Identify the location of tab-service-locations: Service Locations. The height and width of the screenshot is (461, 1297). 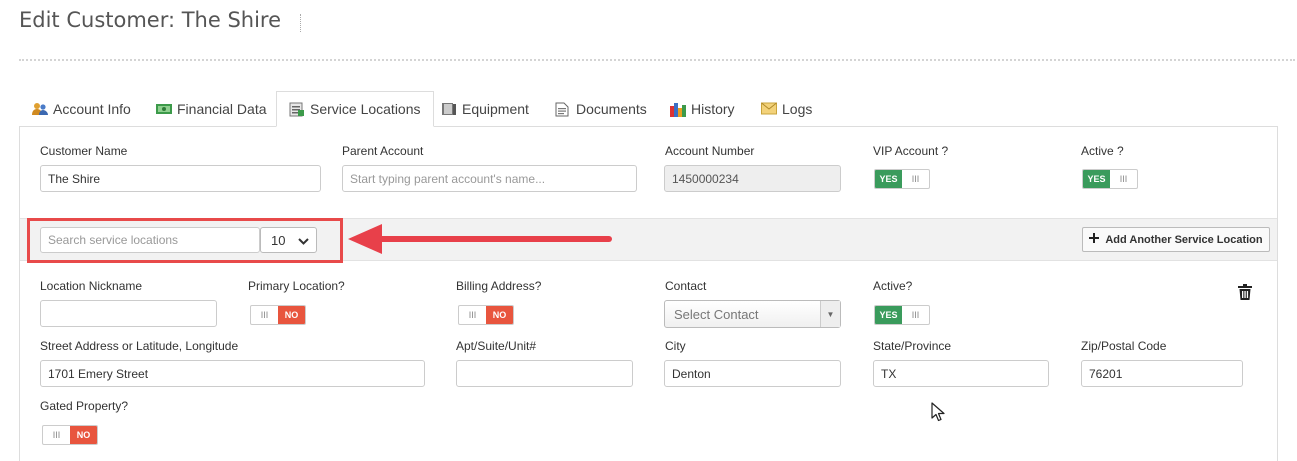
(355, 109).